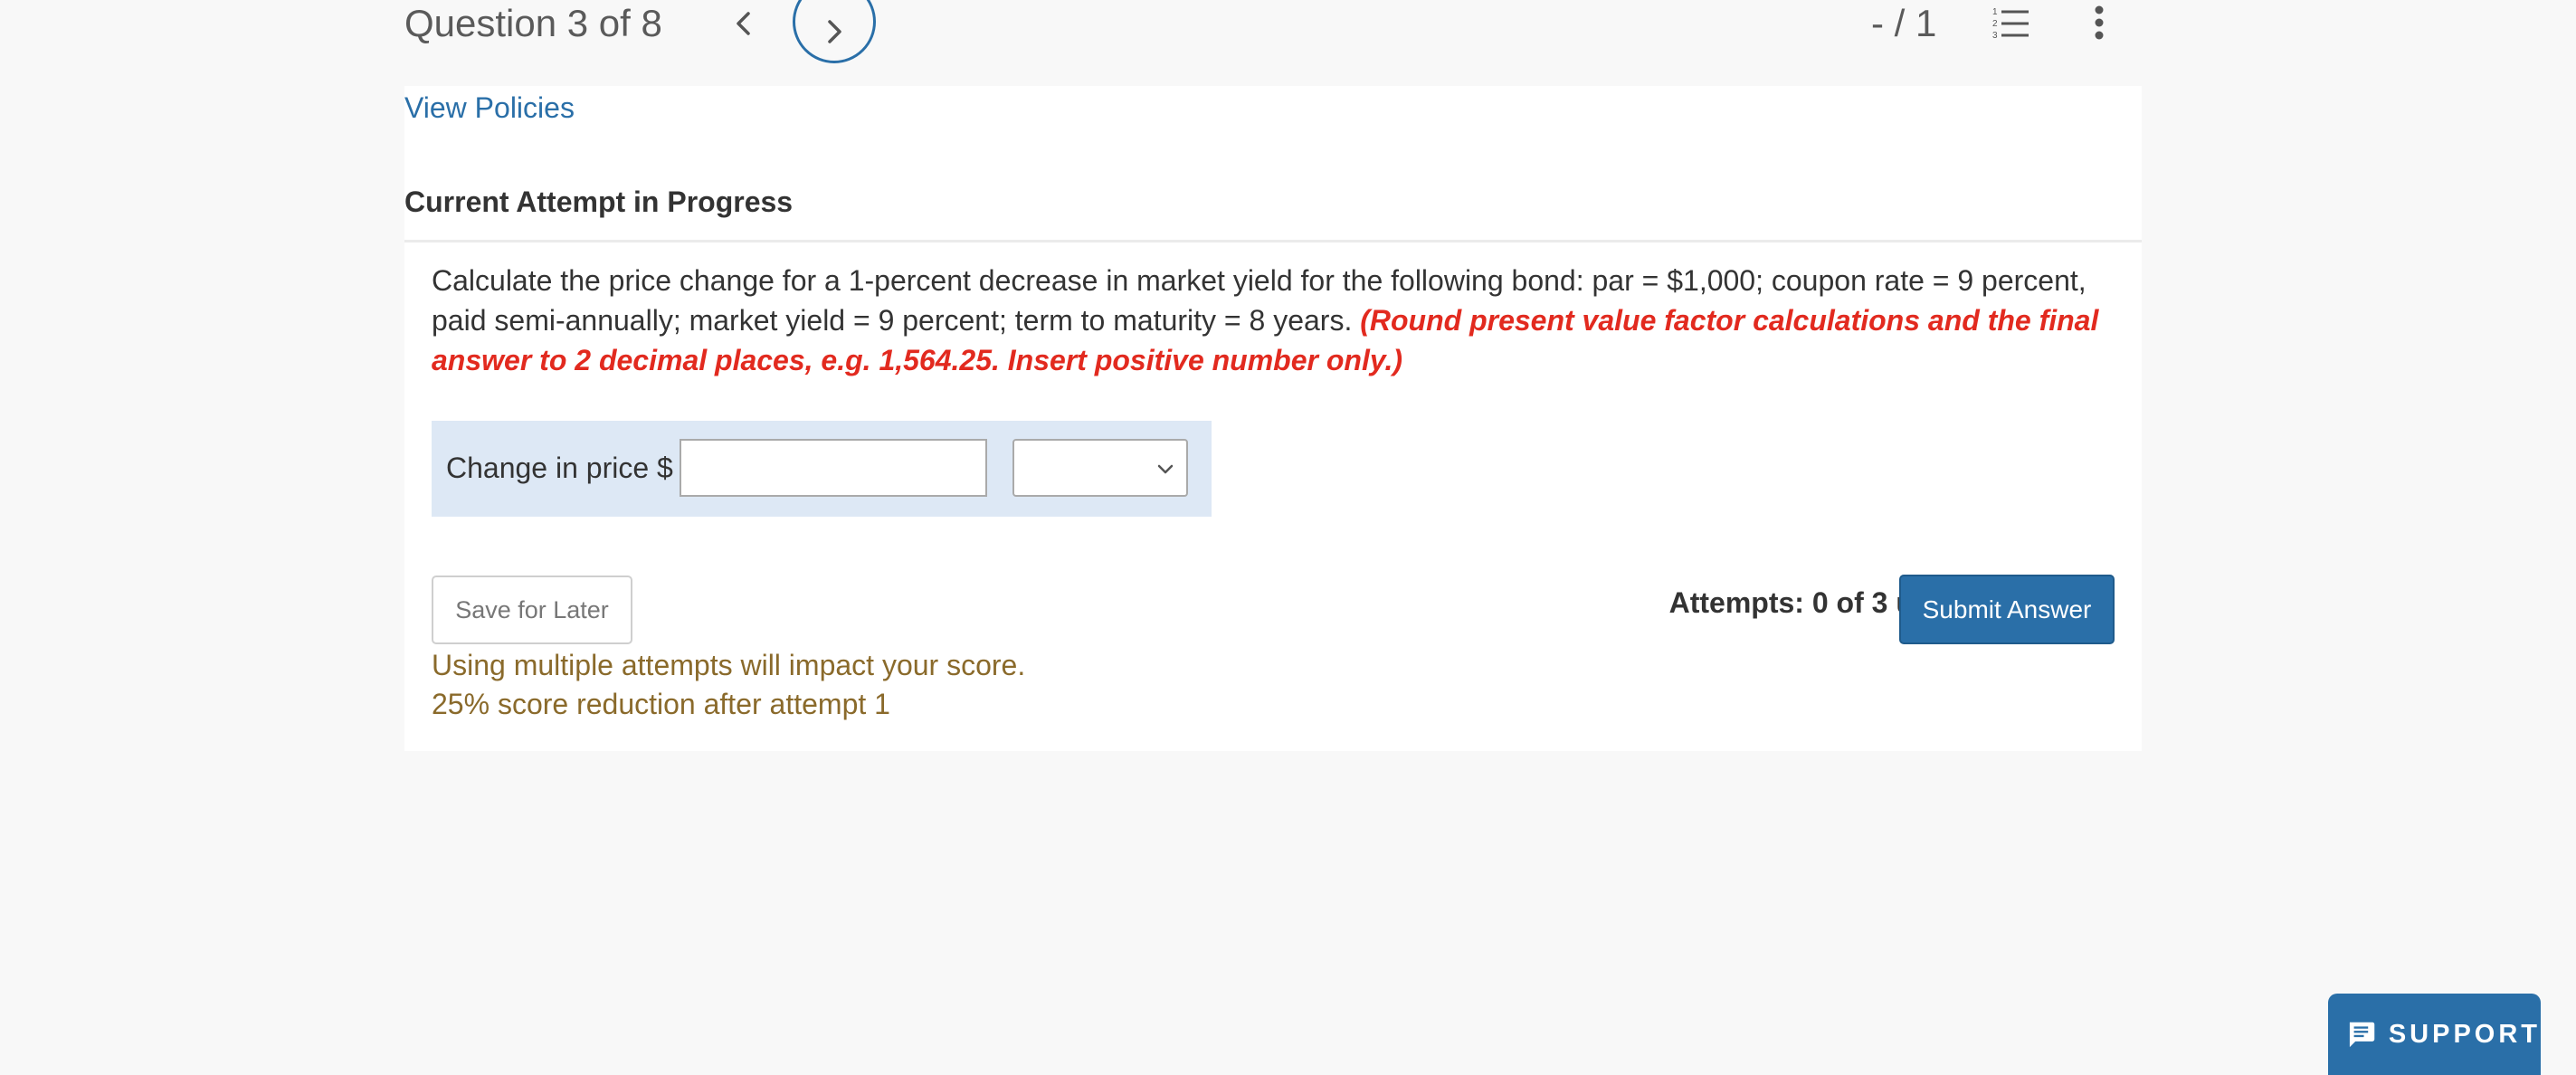  Describe the element at coordinates (2362, 1035) in the screenshot. I see `chat-bubble-icon` at that location.